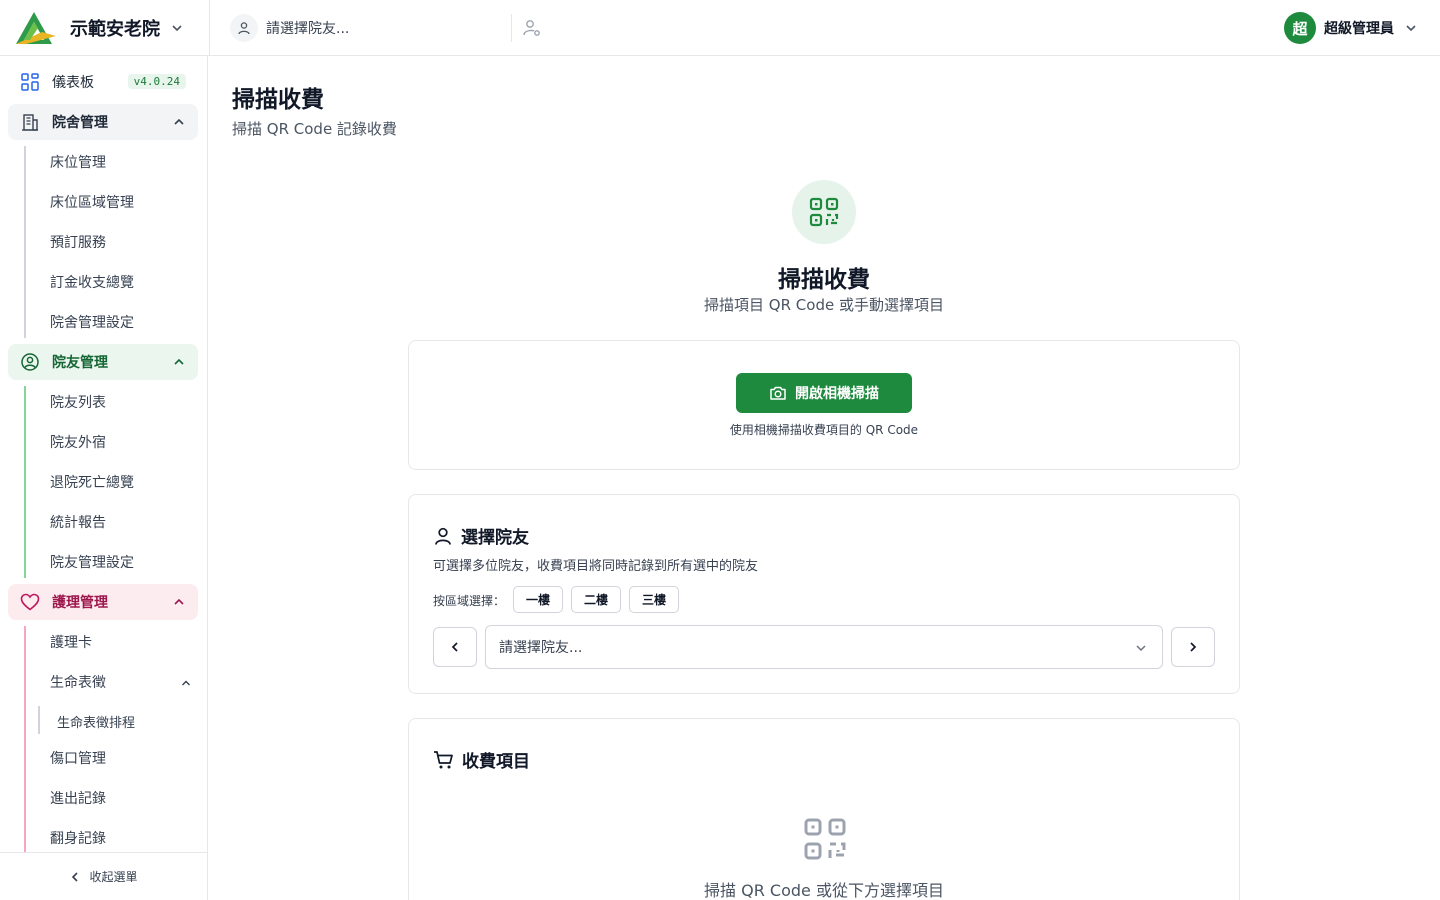 Image resolution: width=1440 pixels, height=900 pixels. I want to click on sidebar-item-label: 護理管理, so click(80, 603).